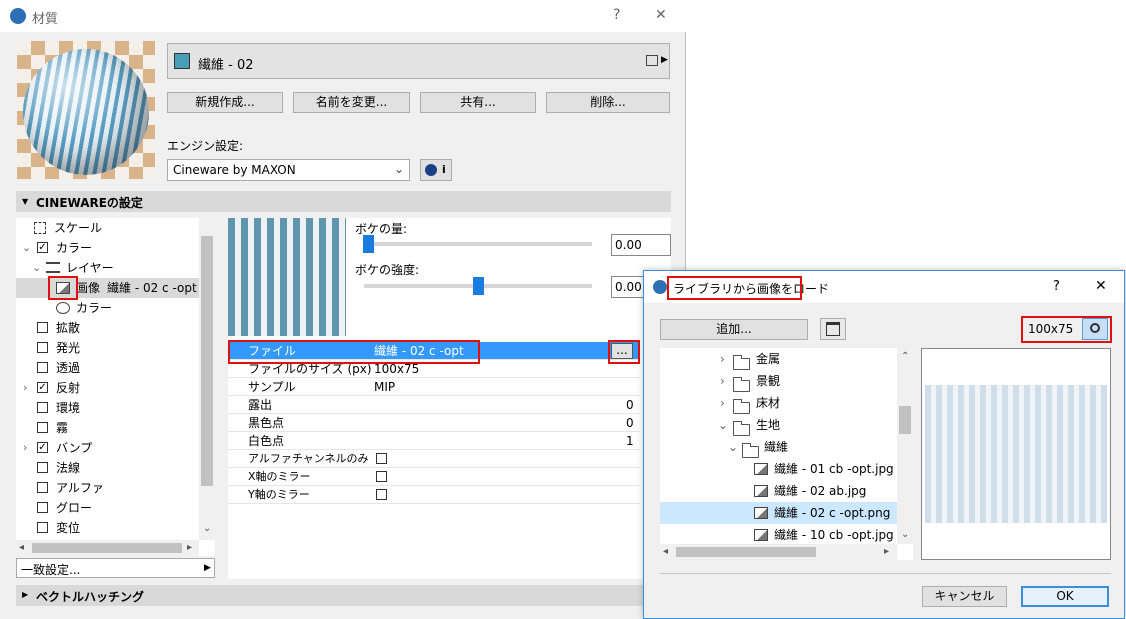 This screenshot has height=619, width=1126. What do you see at coordinates (279, 494) in the screenshot?
I see `prop-label: Y軸のミラー` at bounding box center [279, 494].